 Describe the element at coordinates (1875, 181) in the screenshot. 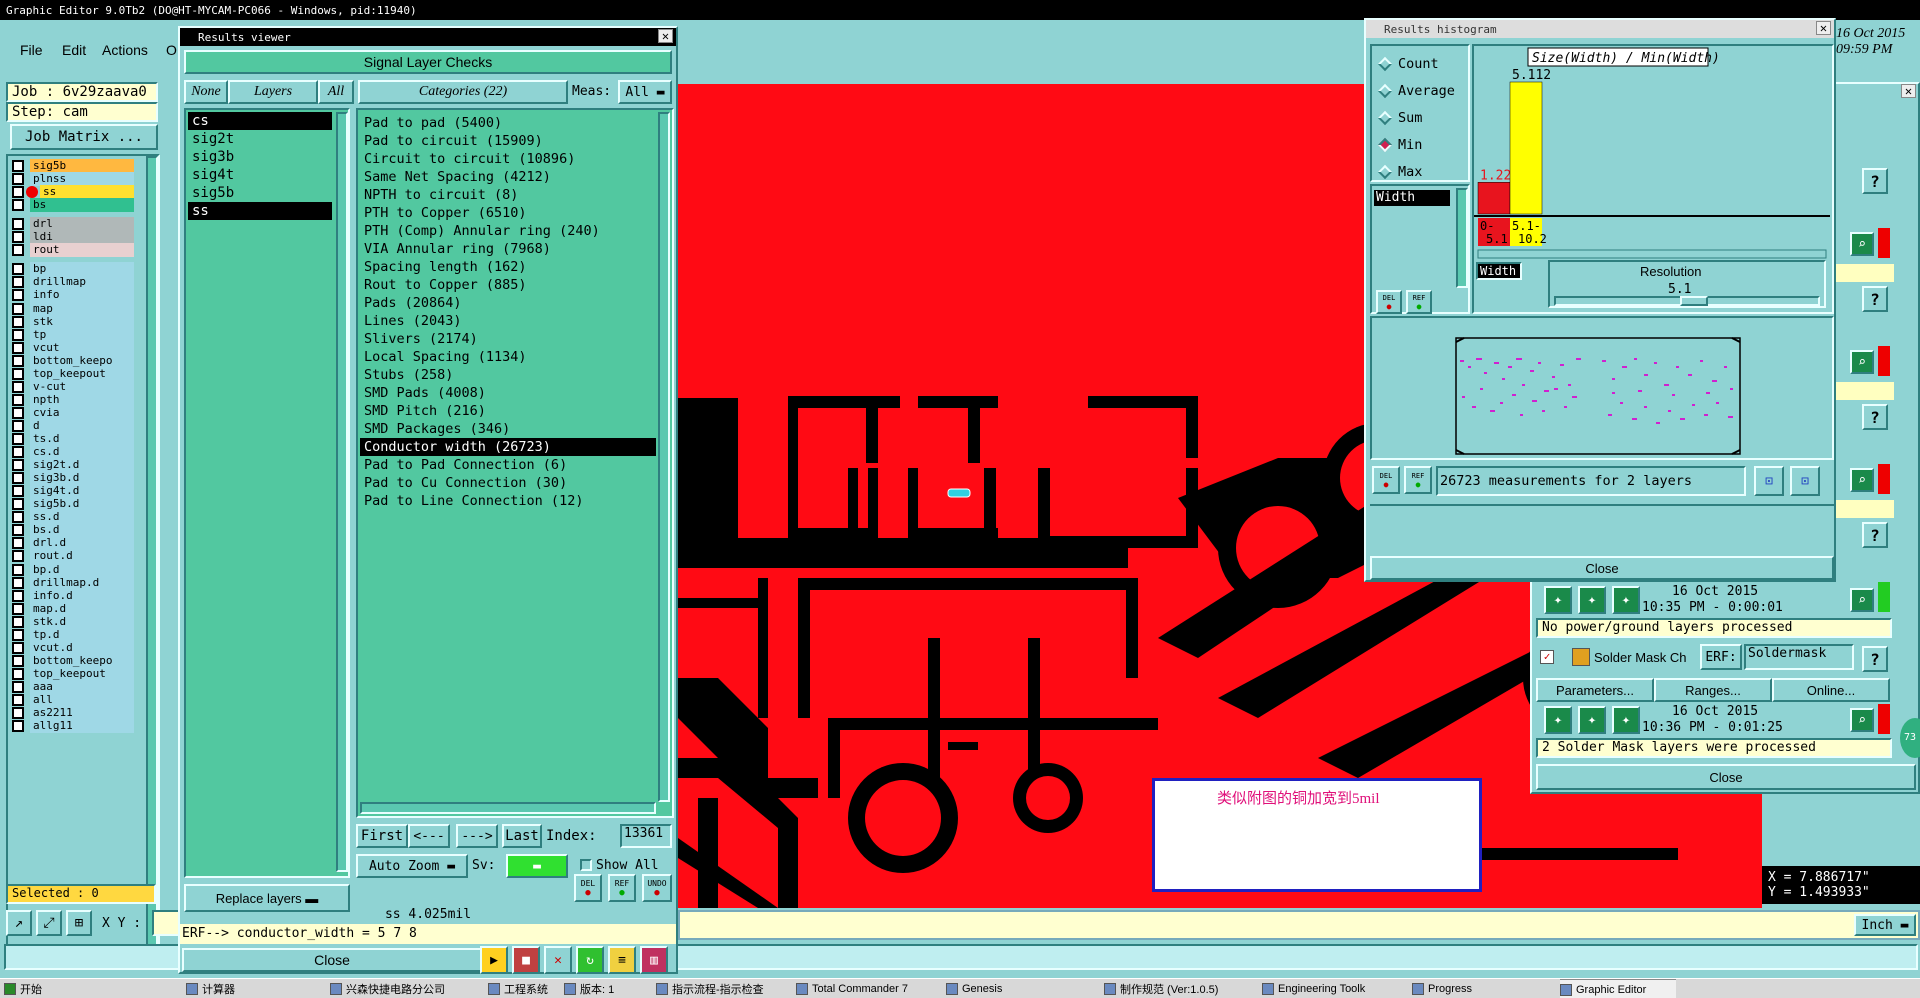

I see `help-button-1: ?` at that location.